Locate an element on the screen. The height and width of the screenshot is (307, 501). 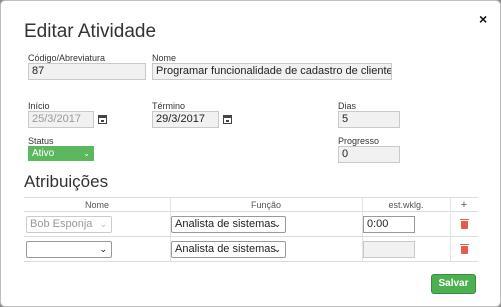
column-divider is located at coordinates (450, 229).